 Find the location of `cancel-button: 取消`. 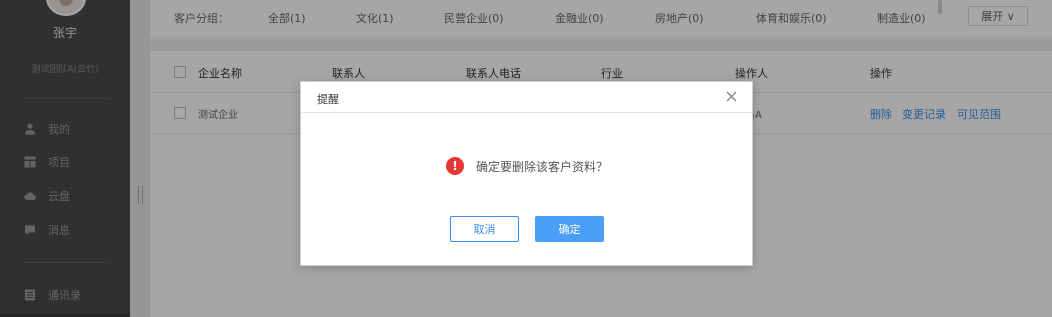

cancel-button: 取消 is located at coordinates (484, 229).